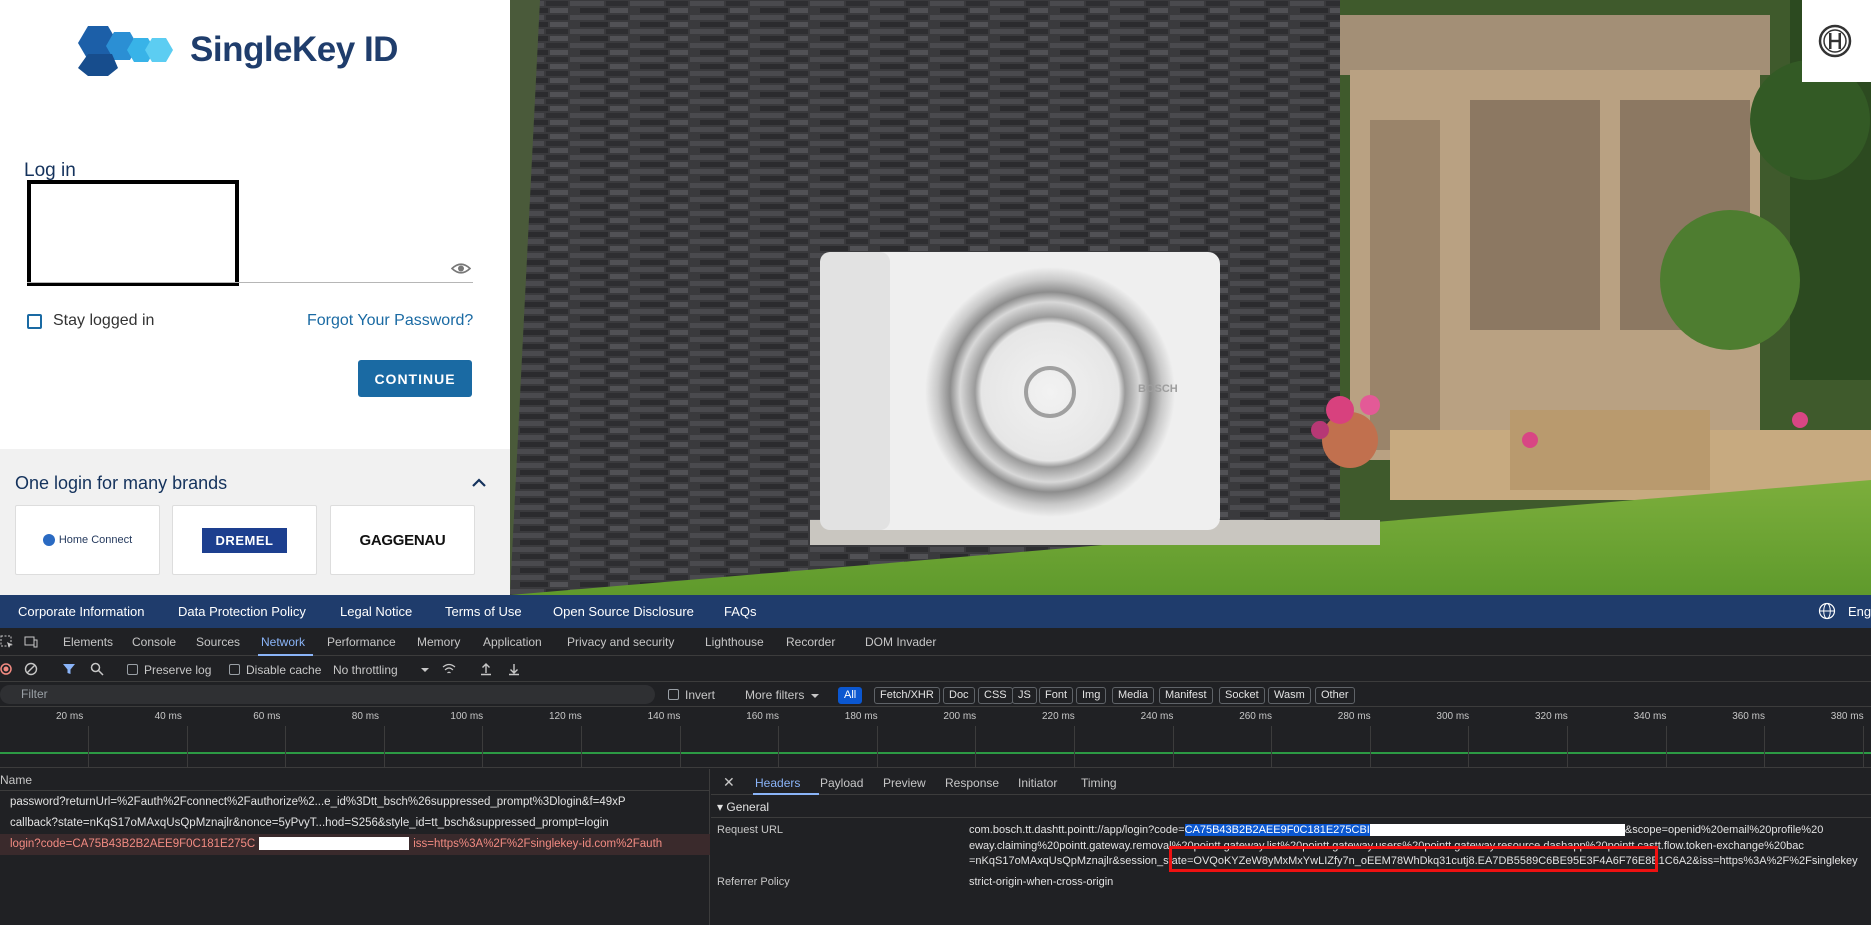 This screenshot has height=925, width=1871. What do you see at coordinates (748, 807) in the screenshot?
I see `general-section-title: General` at bounding box center [748, 807].